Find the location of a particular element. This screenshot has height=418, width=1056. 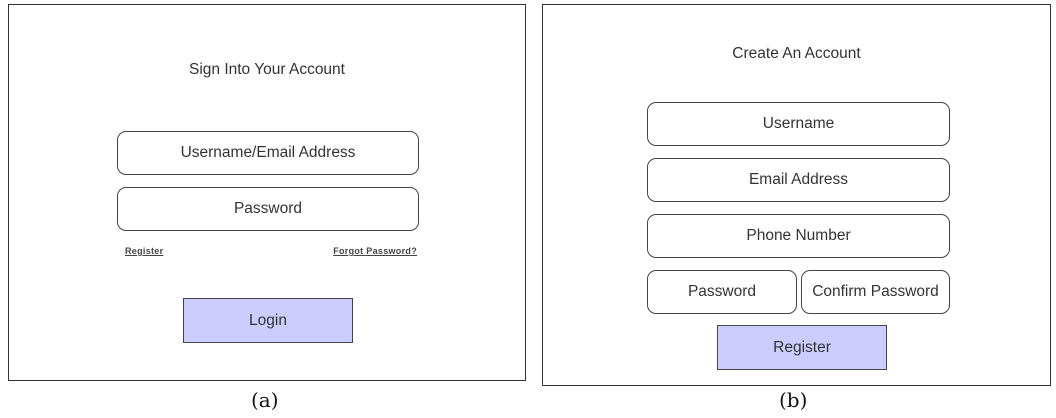

caption-b: (b) is located at coordinates (793, 400).